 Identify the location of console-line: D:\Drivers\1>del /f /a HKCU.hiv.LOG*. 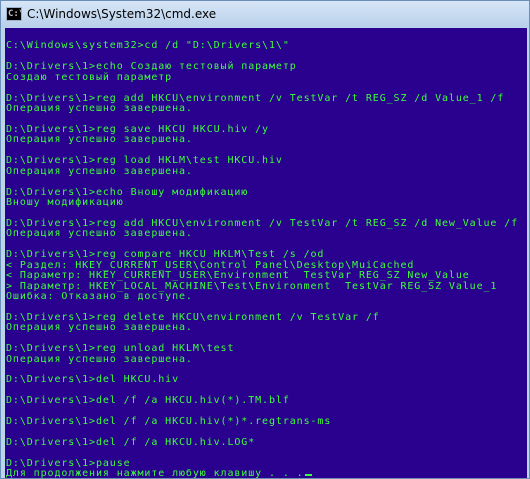
(131, 443).